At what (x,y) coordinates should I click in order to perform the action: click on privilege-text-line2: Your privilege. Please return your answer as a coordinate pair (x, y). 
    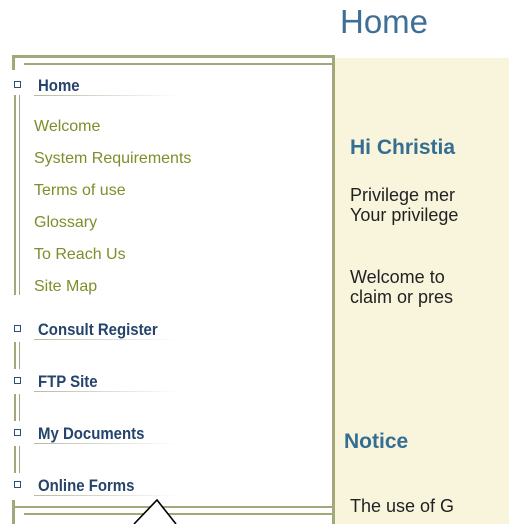
    Looking at the image, I should click on (404, 215).